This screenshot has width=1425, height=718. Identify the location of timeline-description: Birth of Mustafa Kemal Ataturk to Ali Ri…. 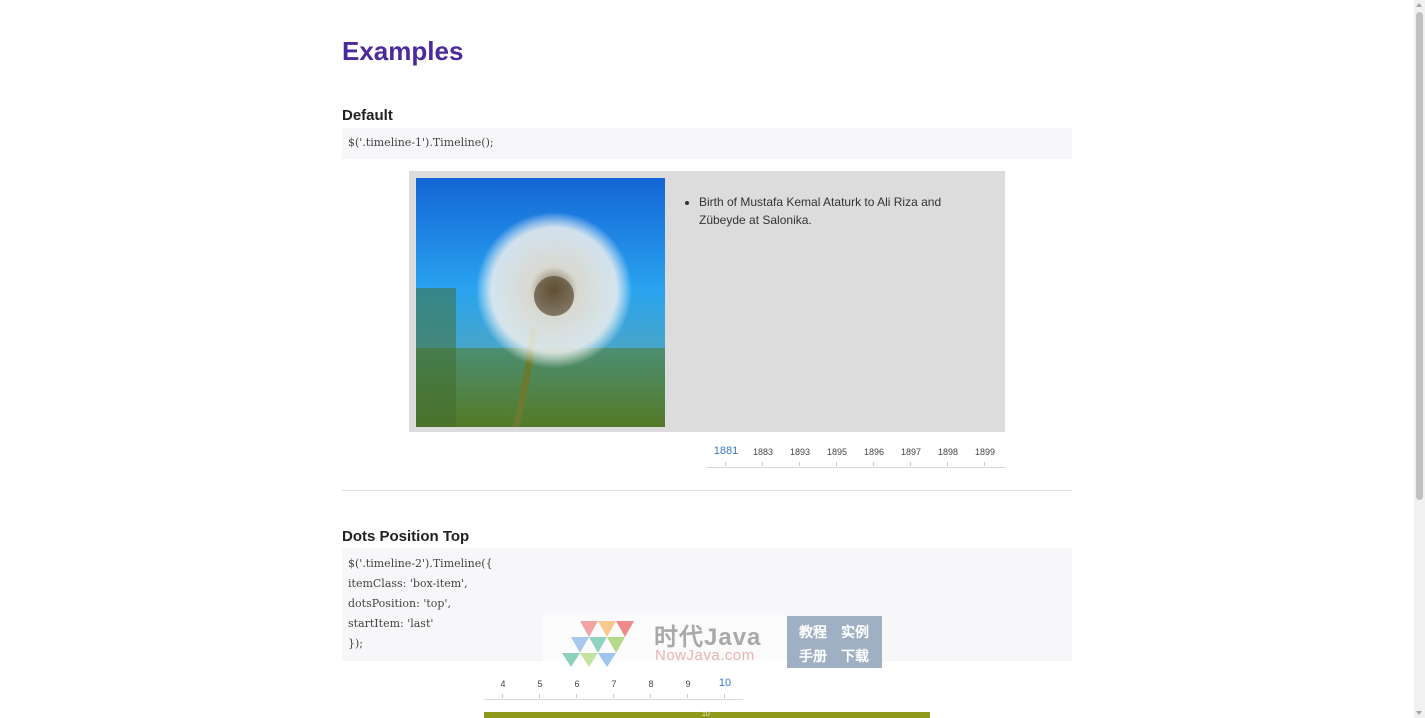
(827, 211).